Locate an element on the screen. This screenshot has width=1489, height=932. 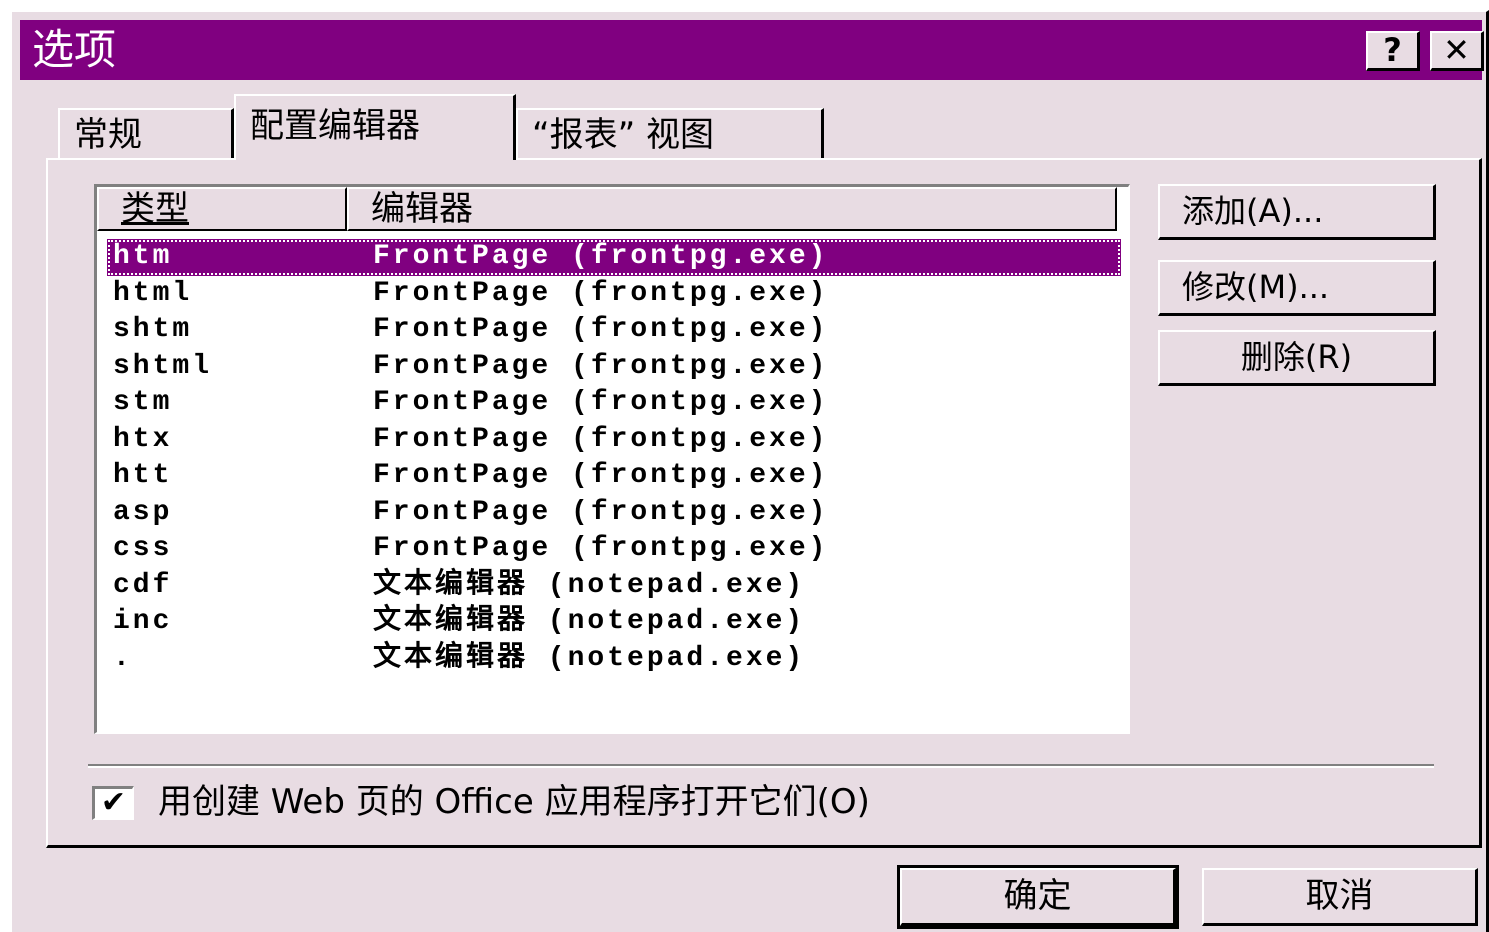
cell-type: htx is located at coordinates (143, 439).